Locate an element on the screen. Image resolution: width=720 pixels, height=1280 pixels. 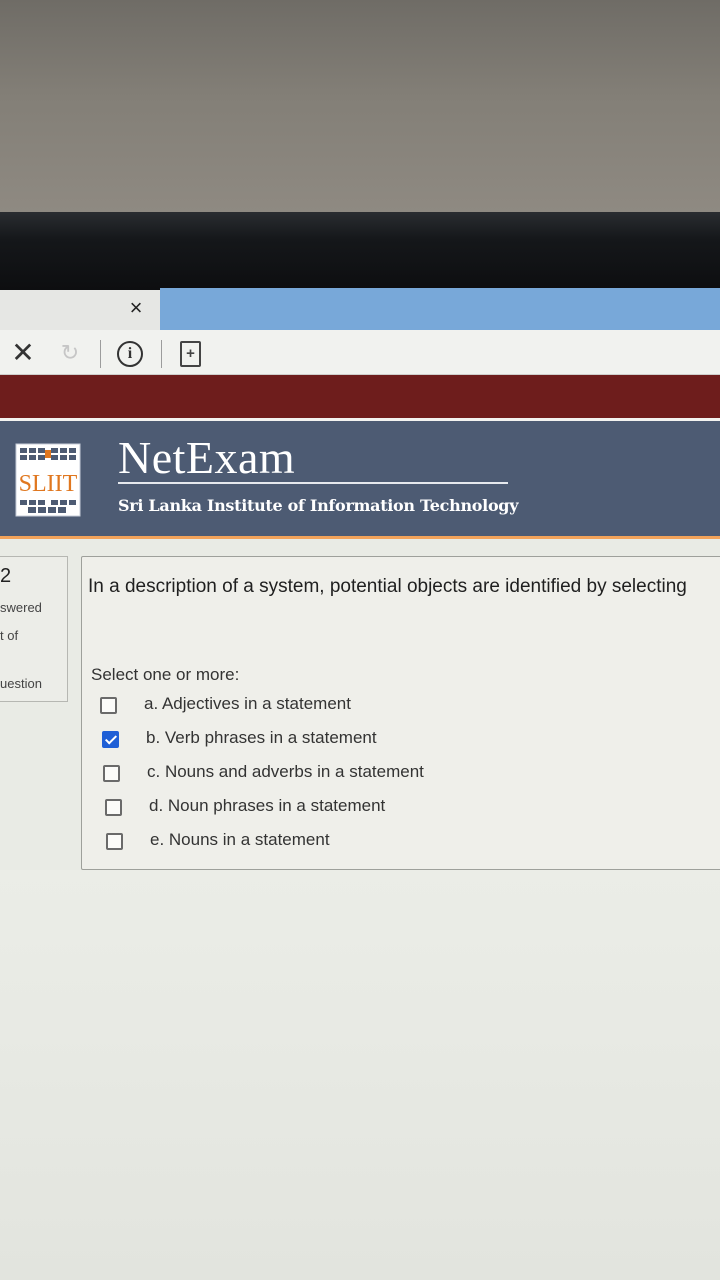
site-top-bar is located at coordinates (360, 396).